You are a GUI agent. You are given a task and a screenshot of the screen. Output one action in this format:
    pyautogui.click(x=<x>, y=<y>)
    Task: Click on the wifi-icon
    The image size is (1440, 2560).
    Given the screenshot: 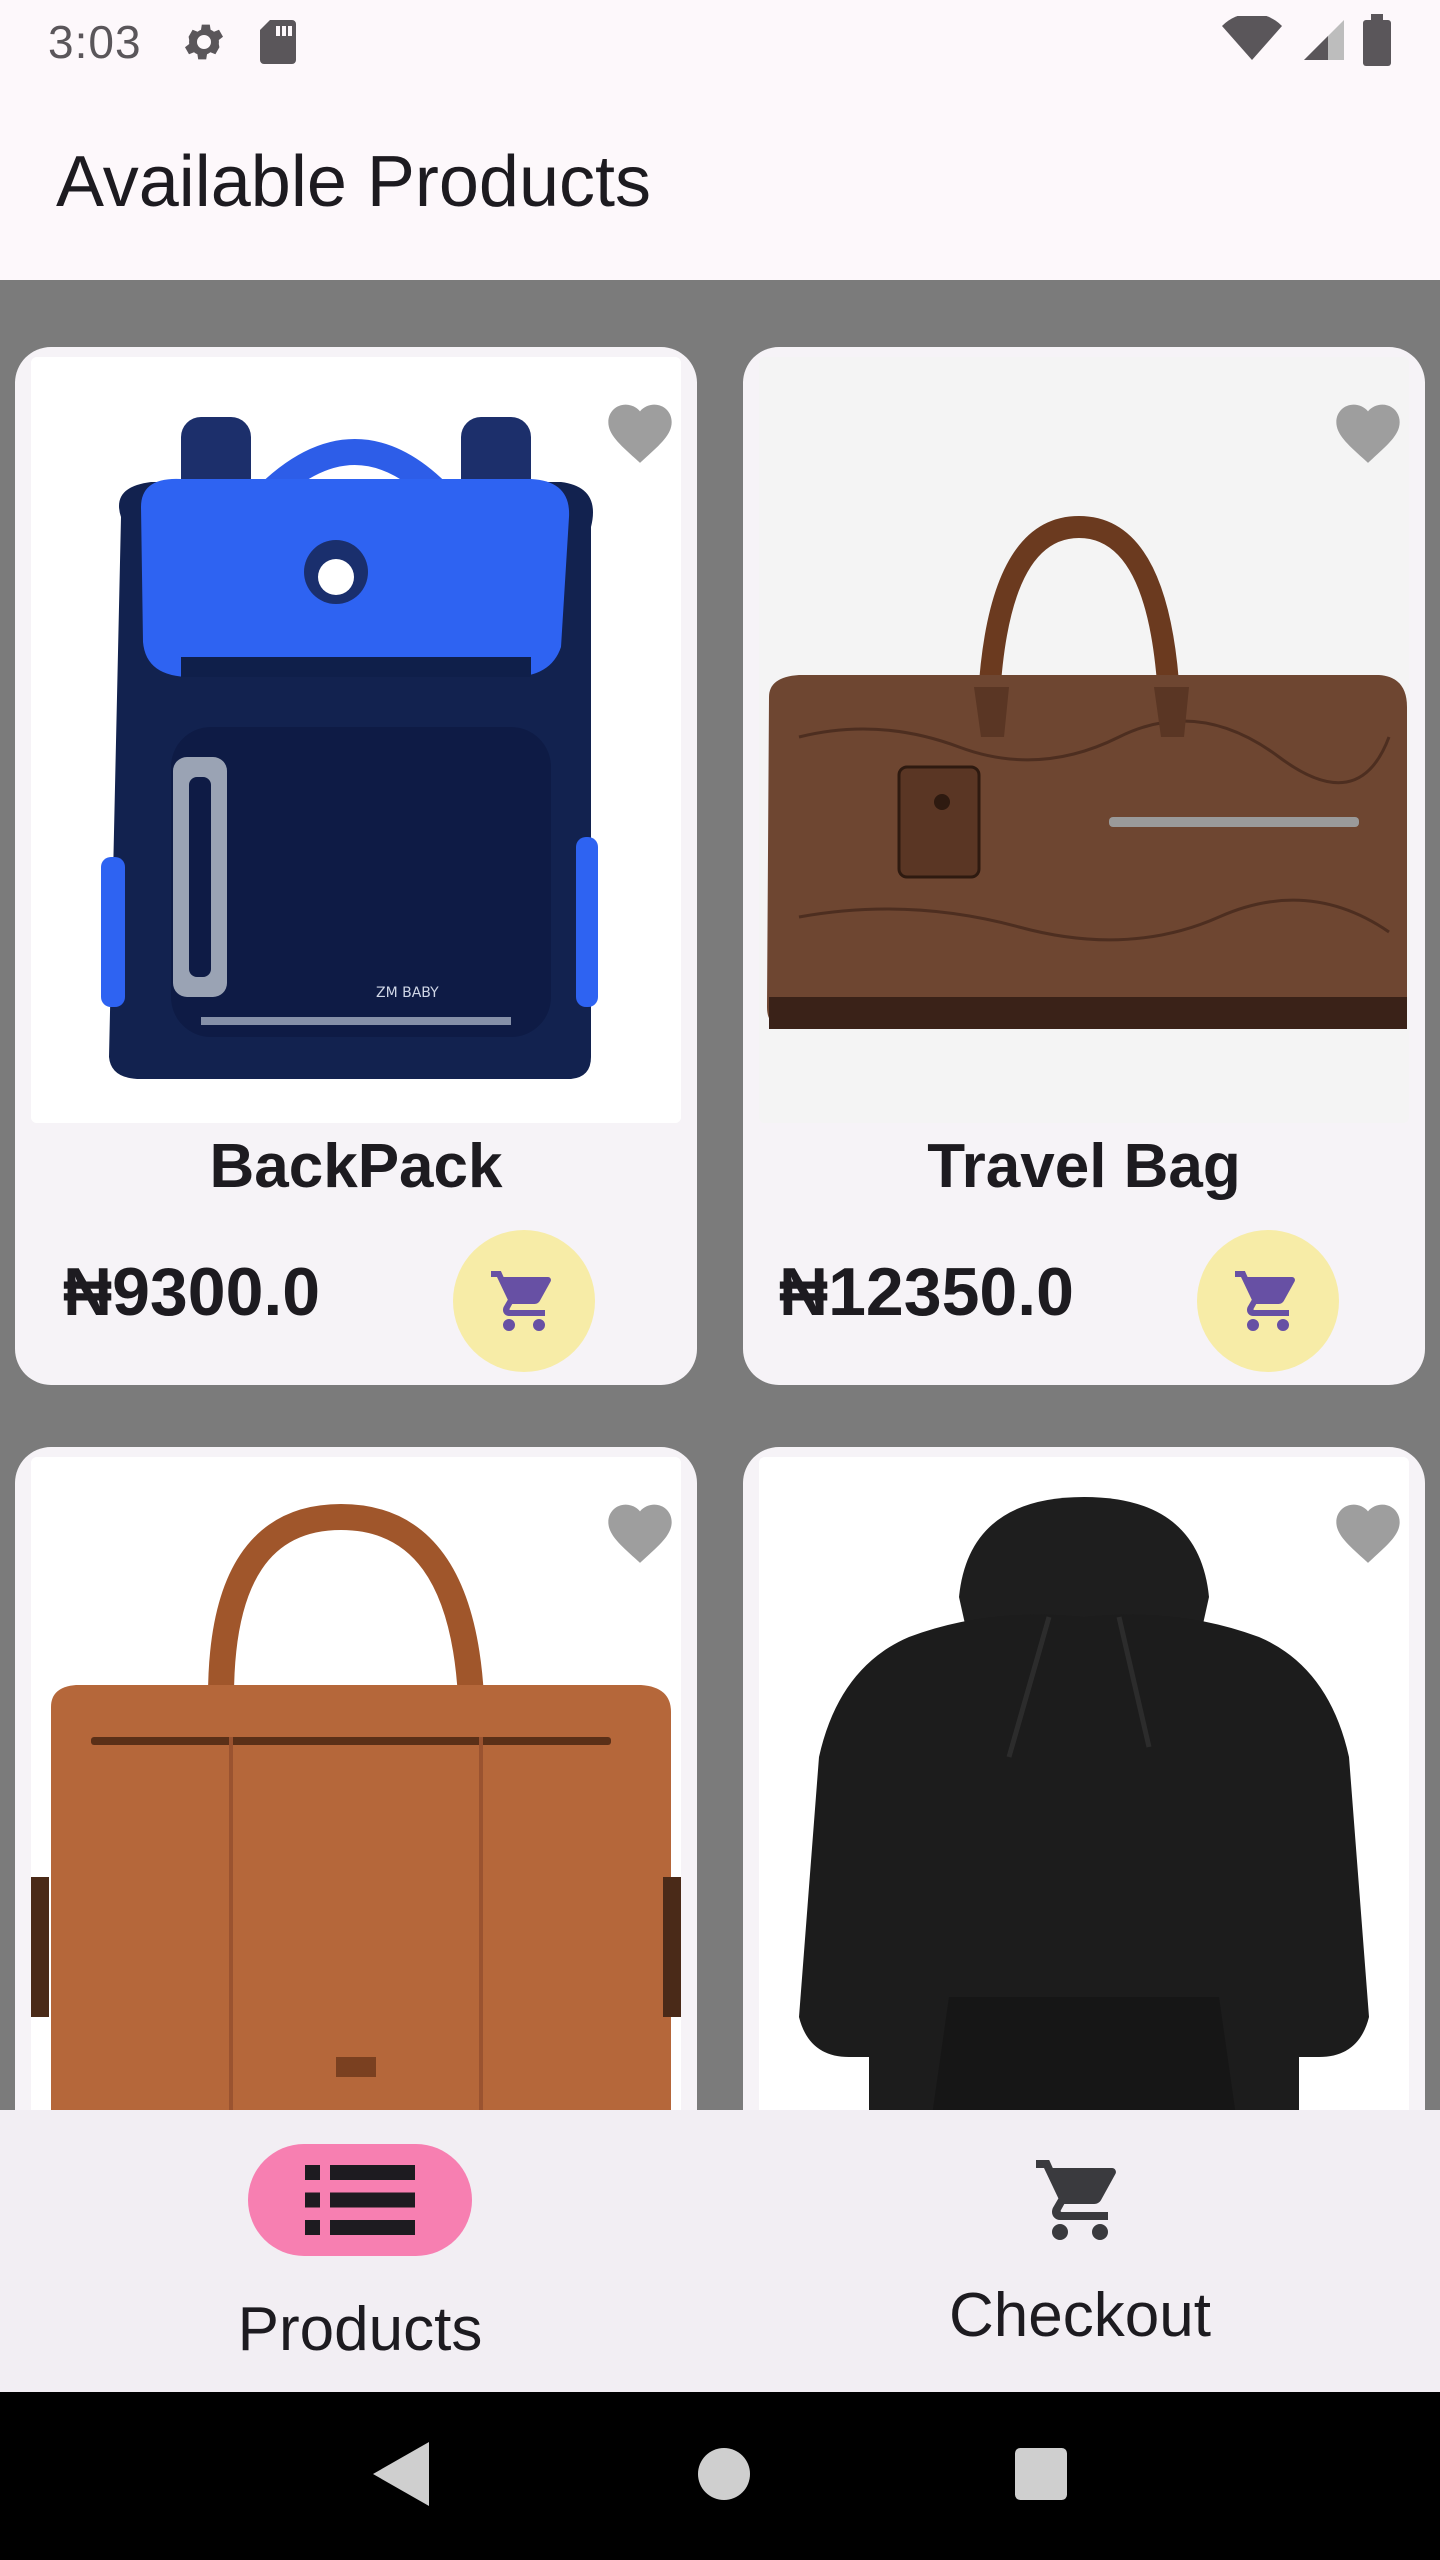 What is the action you would take?
    pyautogui.click(x=1252, y=40)
    